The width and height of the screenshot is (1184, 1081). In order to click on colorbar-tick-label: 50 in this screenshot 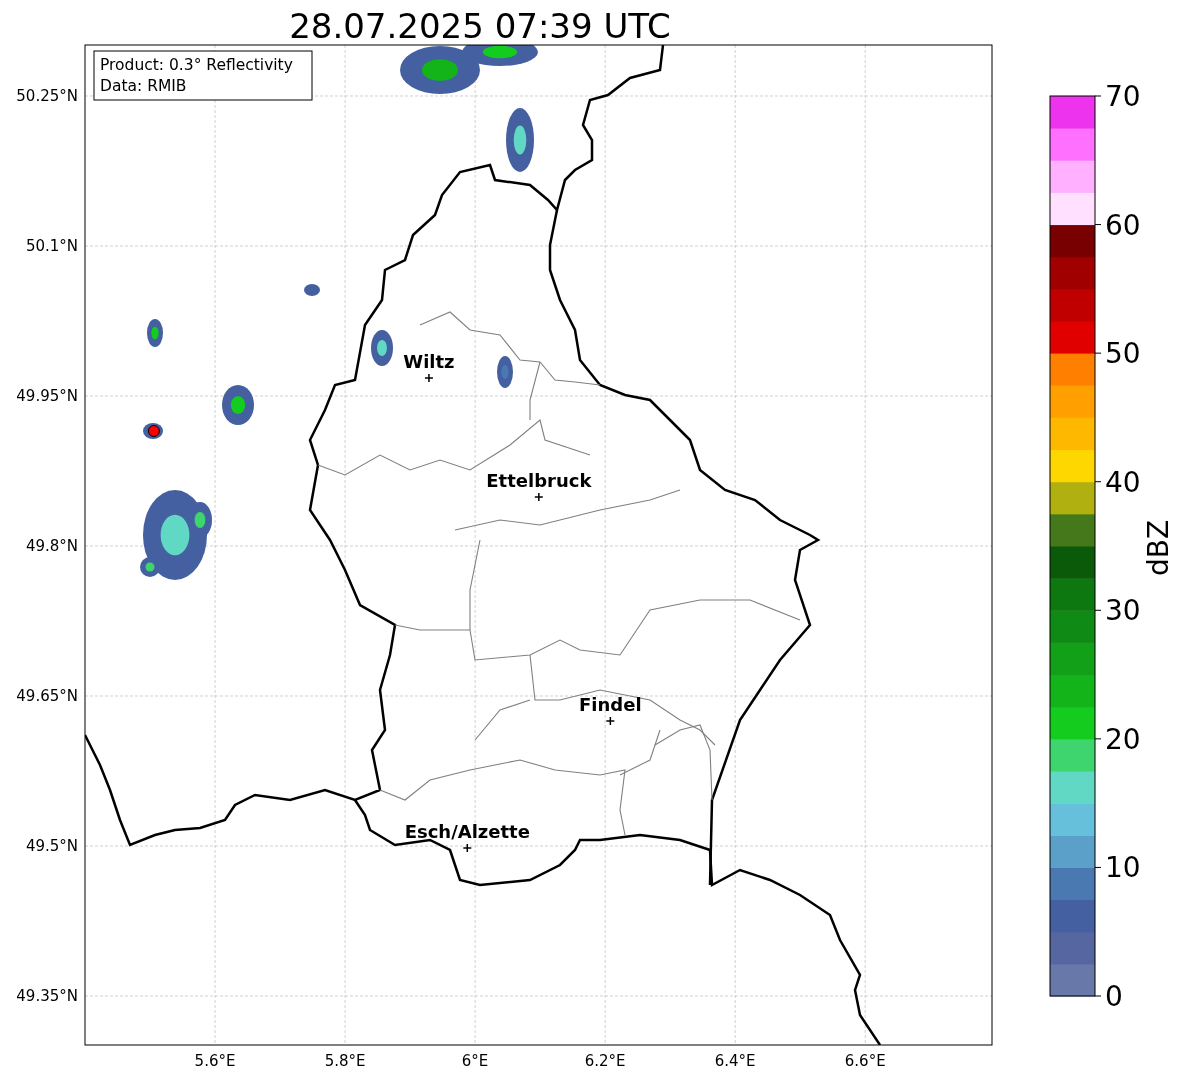, I will do `click(1123, 354)`.